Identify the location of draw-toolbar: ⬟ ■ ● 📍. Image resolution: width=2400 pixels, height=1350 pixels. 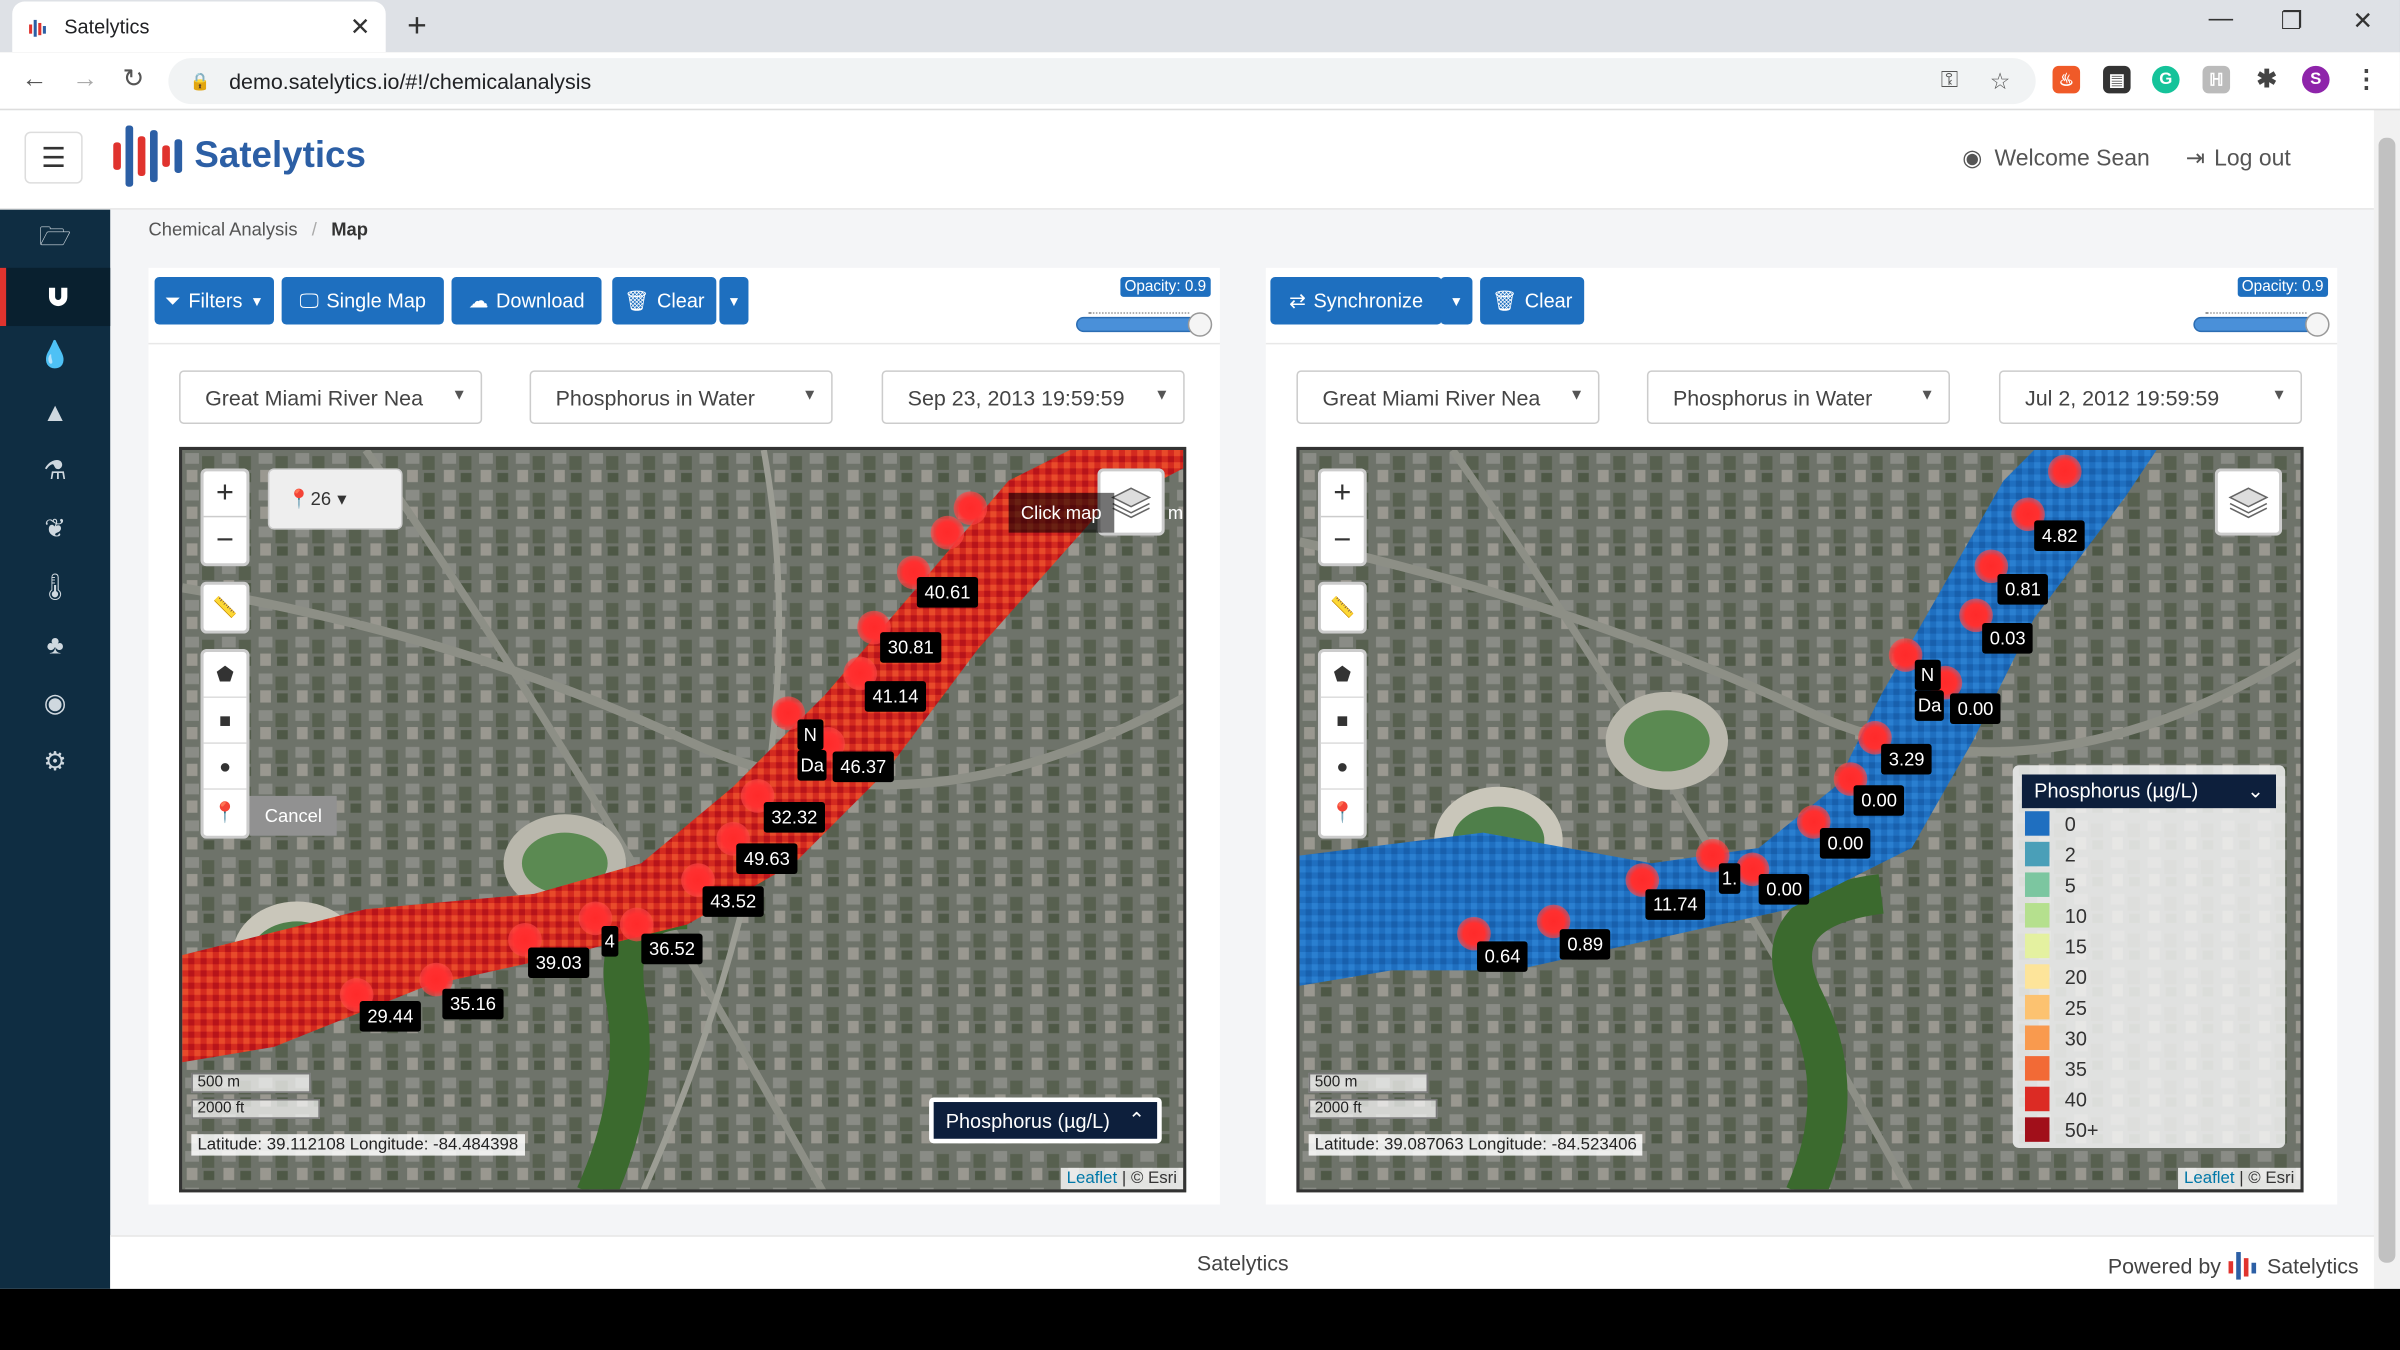
(1342, 743).